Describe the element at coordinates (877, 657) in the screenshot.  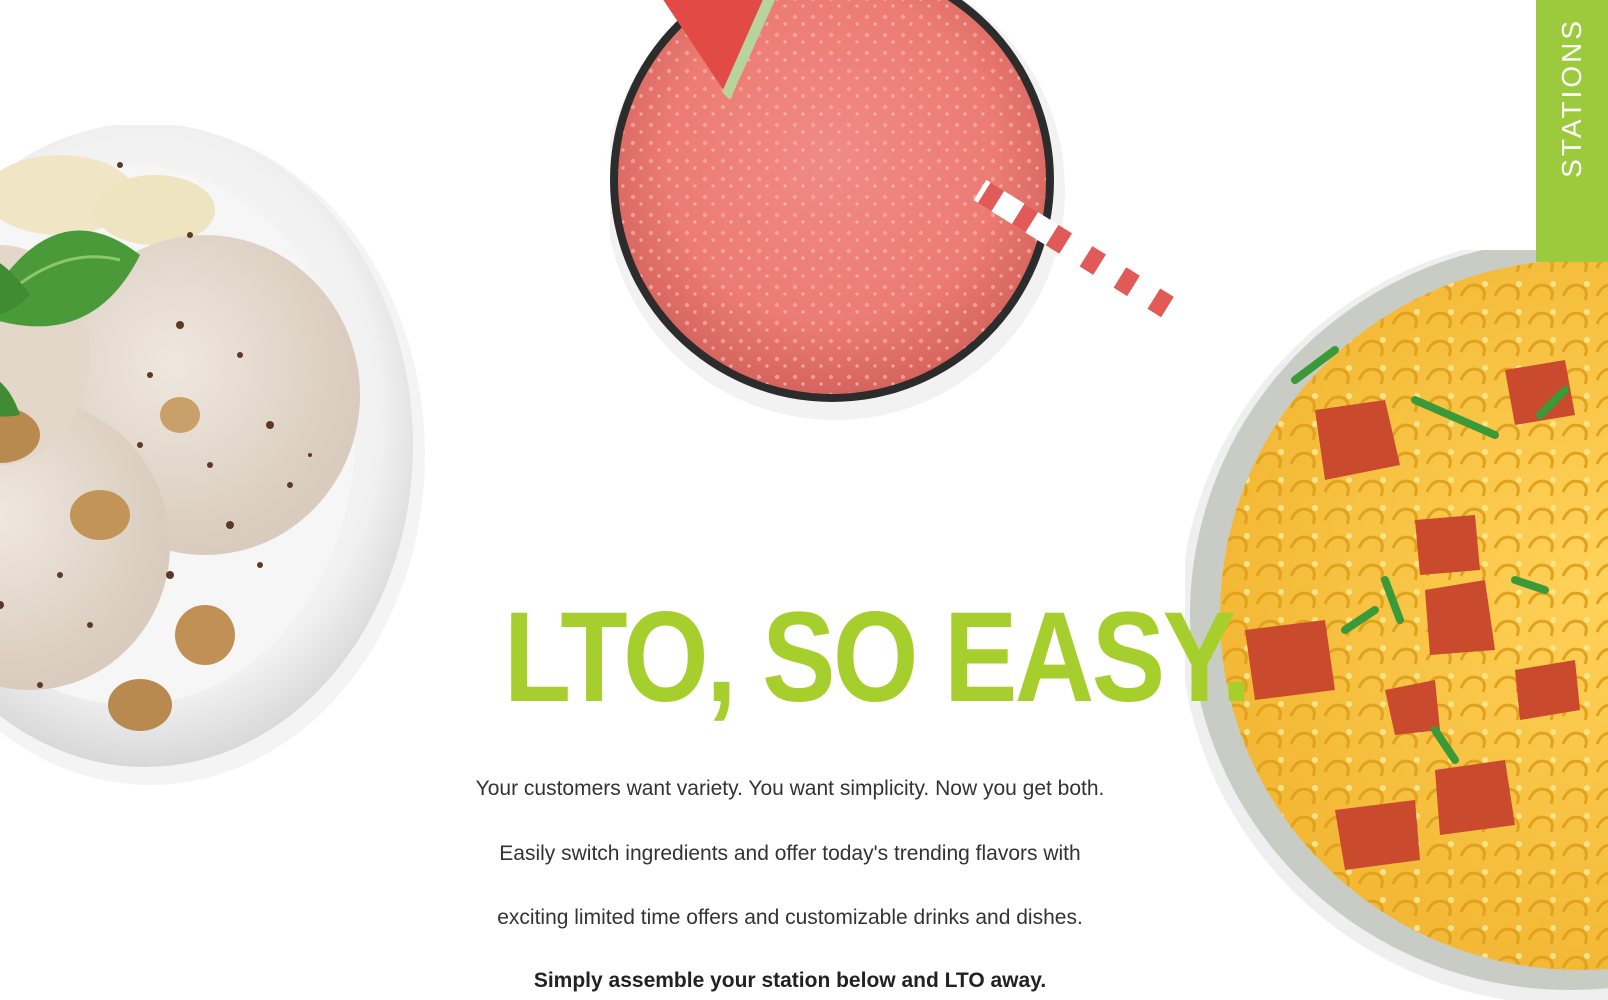
I see `hero-headline: LTO, SO EASY.` at that location.